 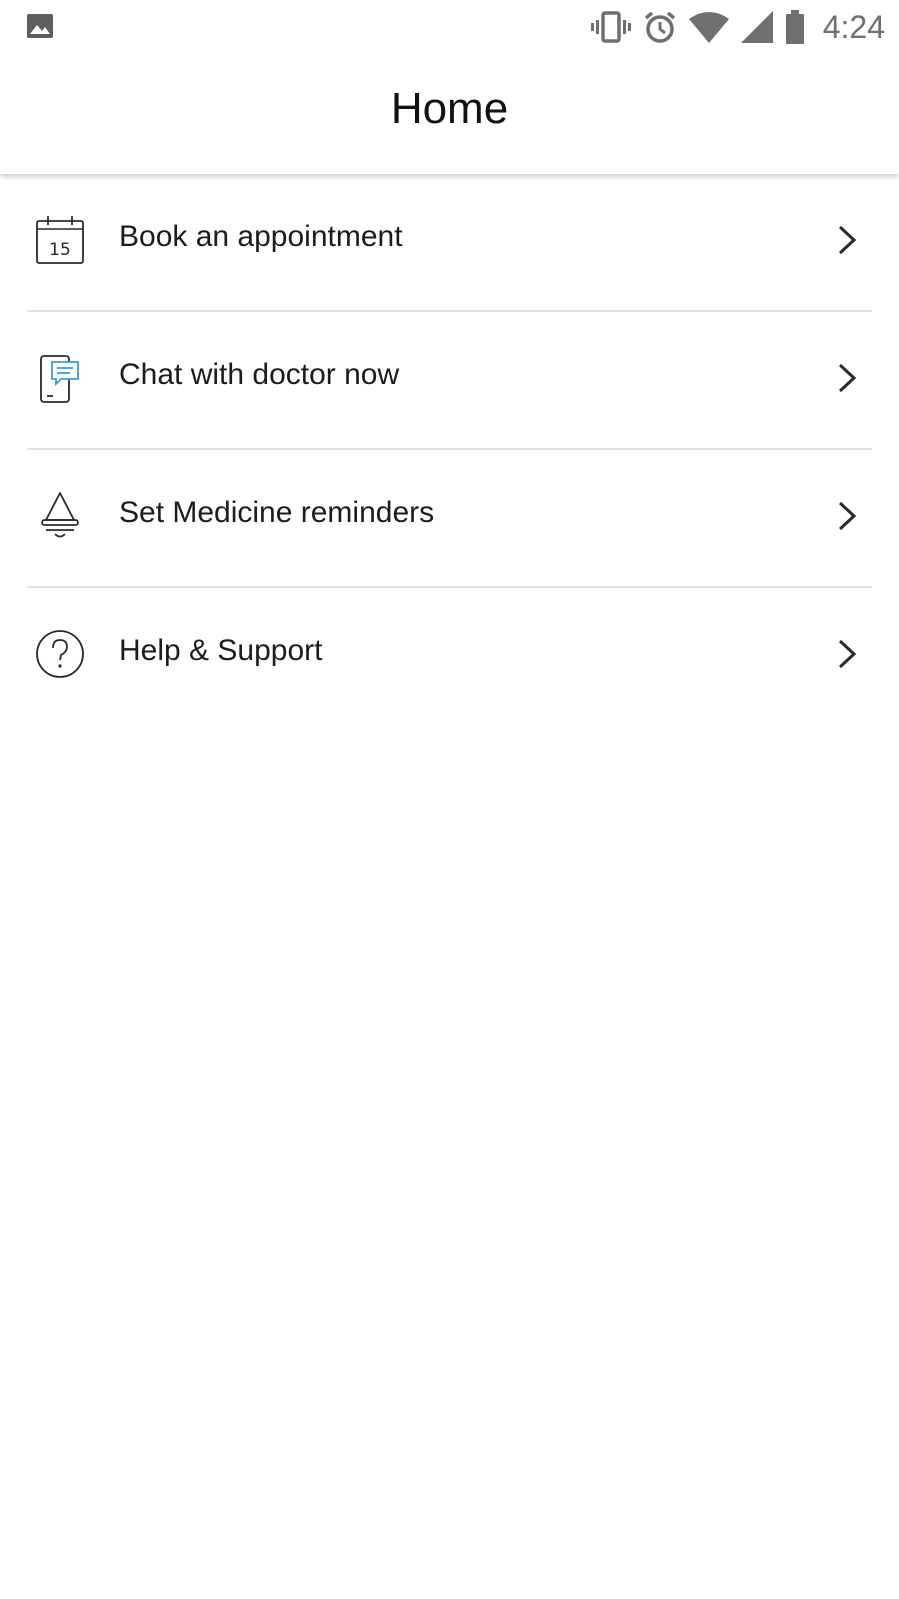 What do you see at coordinates (449, 108) in the screenshot?
I see `page-title: Home` at bounding box center [449, 108].